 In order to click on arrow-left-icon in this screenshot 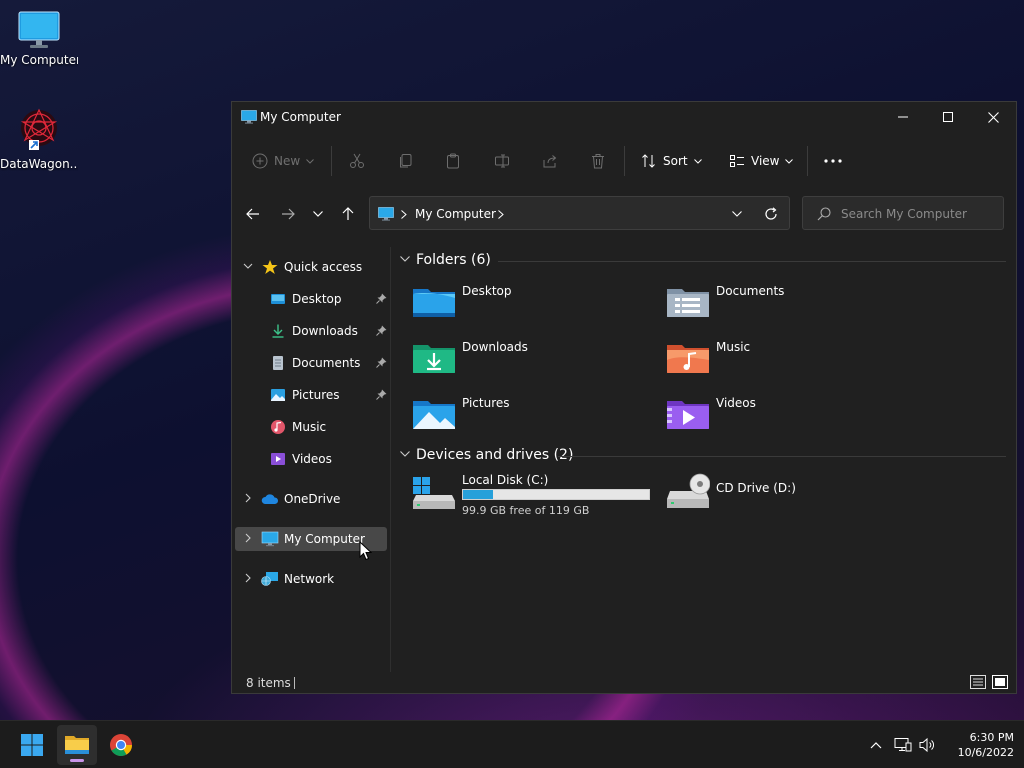, I will do `click(252, 214)`.